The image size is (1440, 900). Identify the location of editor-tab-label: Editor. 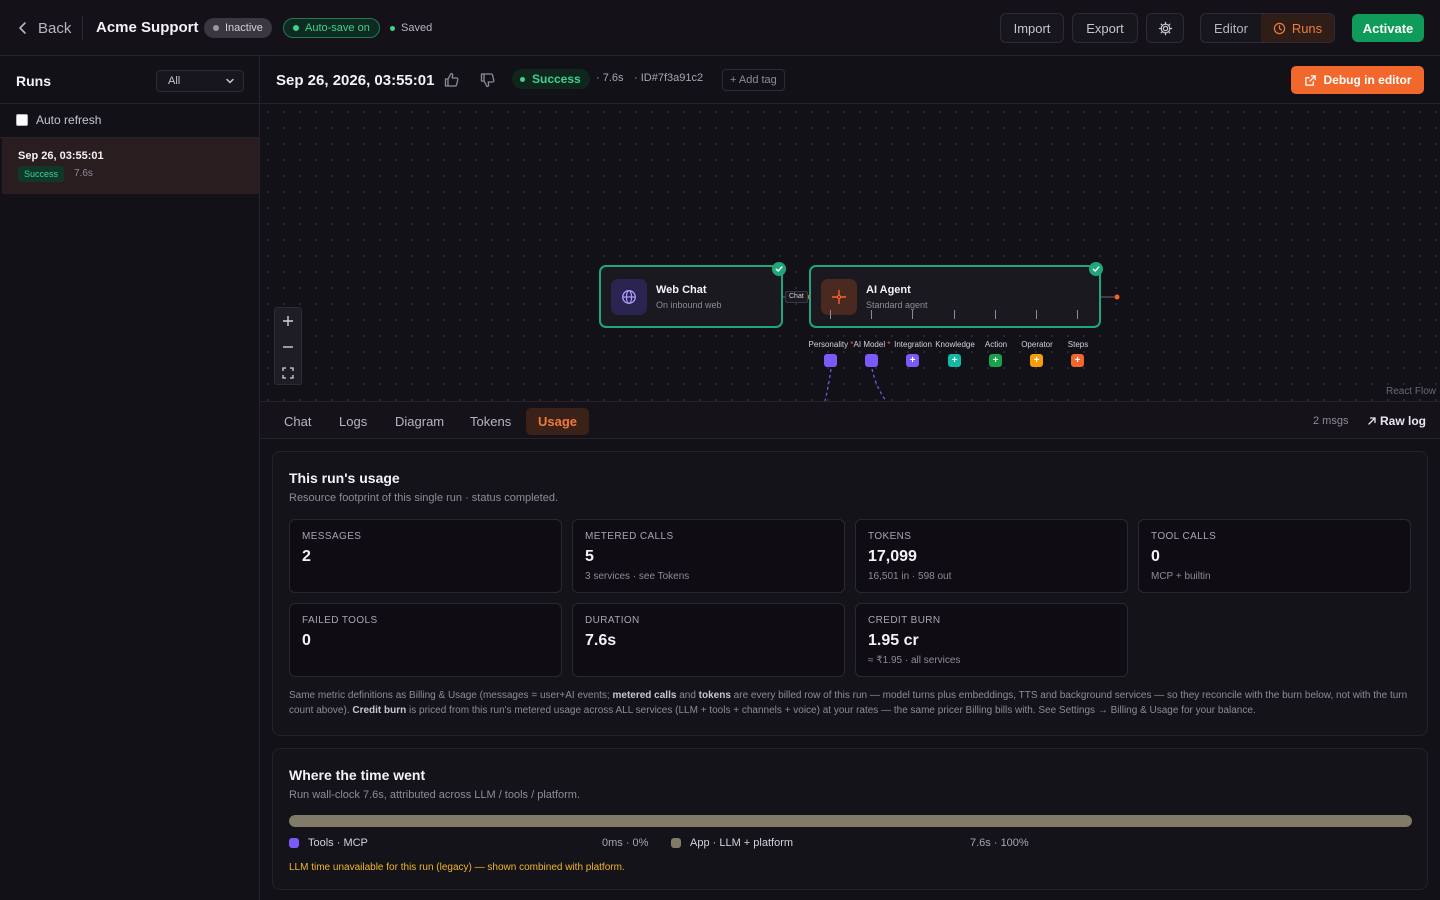
(1231, 28).